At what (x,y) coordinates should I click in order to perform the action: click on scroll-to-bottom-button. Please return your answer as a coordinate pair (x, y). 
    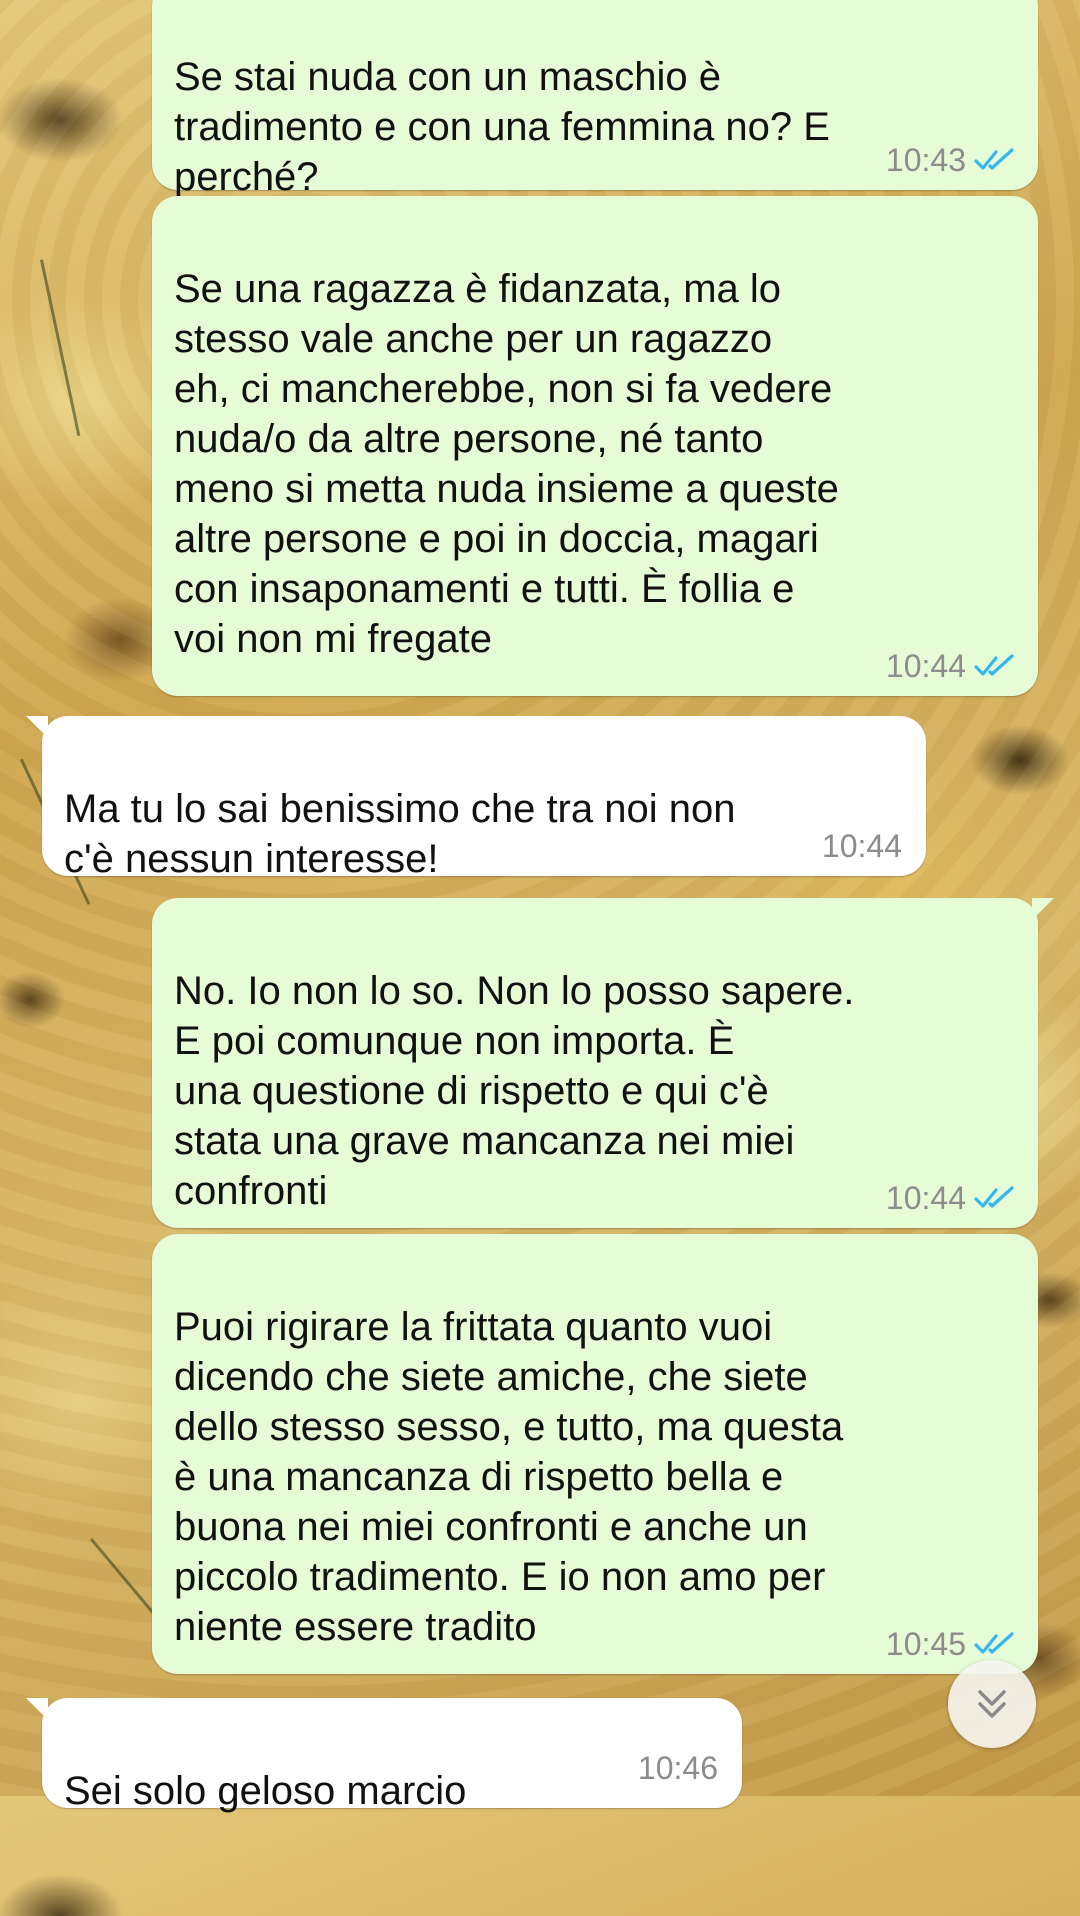
    Looking at the image, I should click on (992, 1704).